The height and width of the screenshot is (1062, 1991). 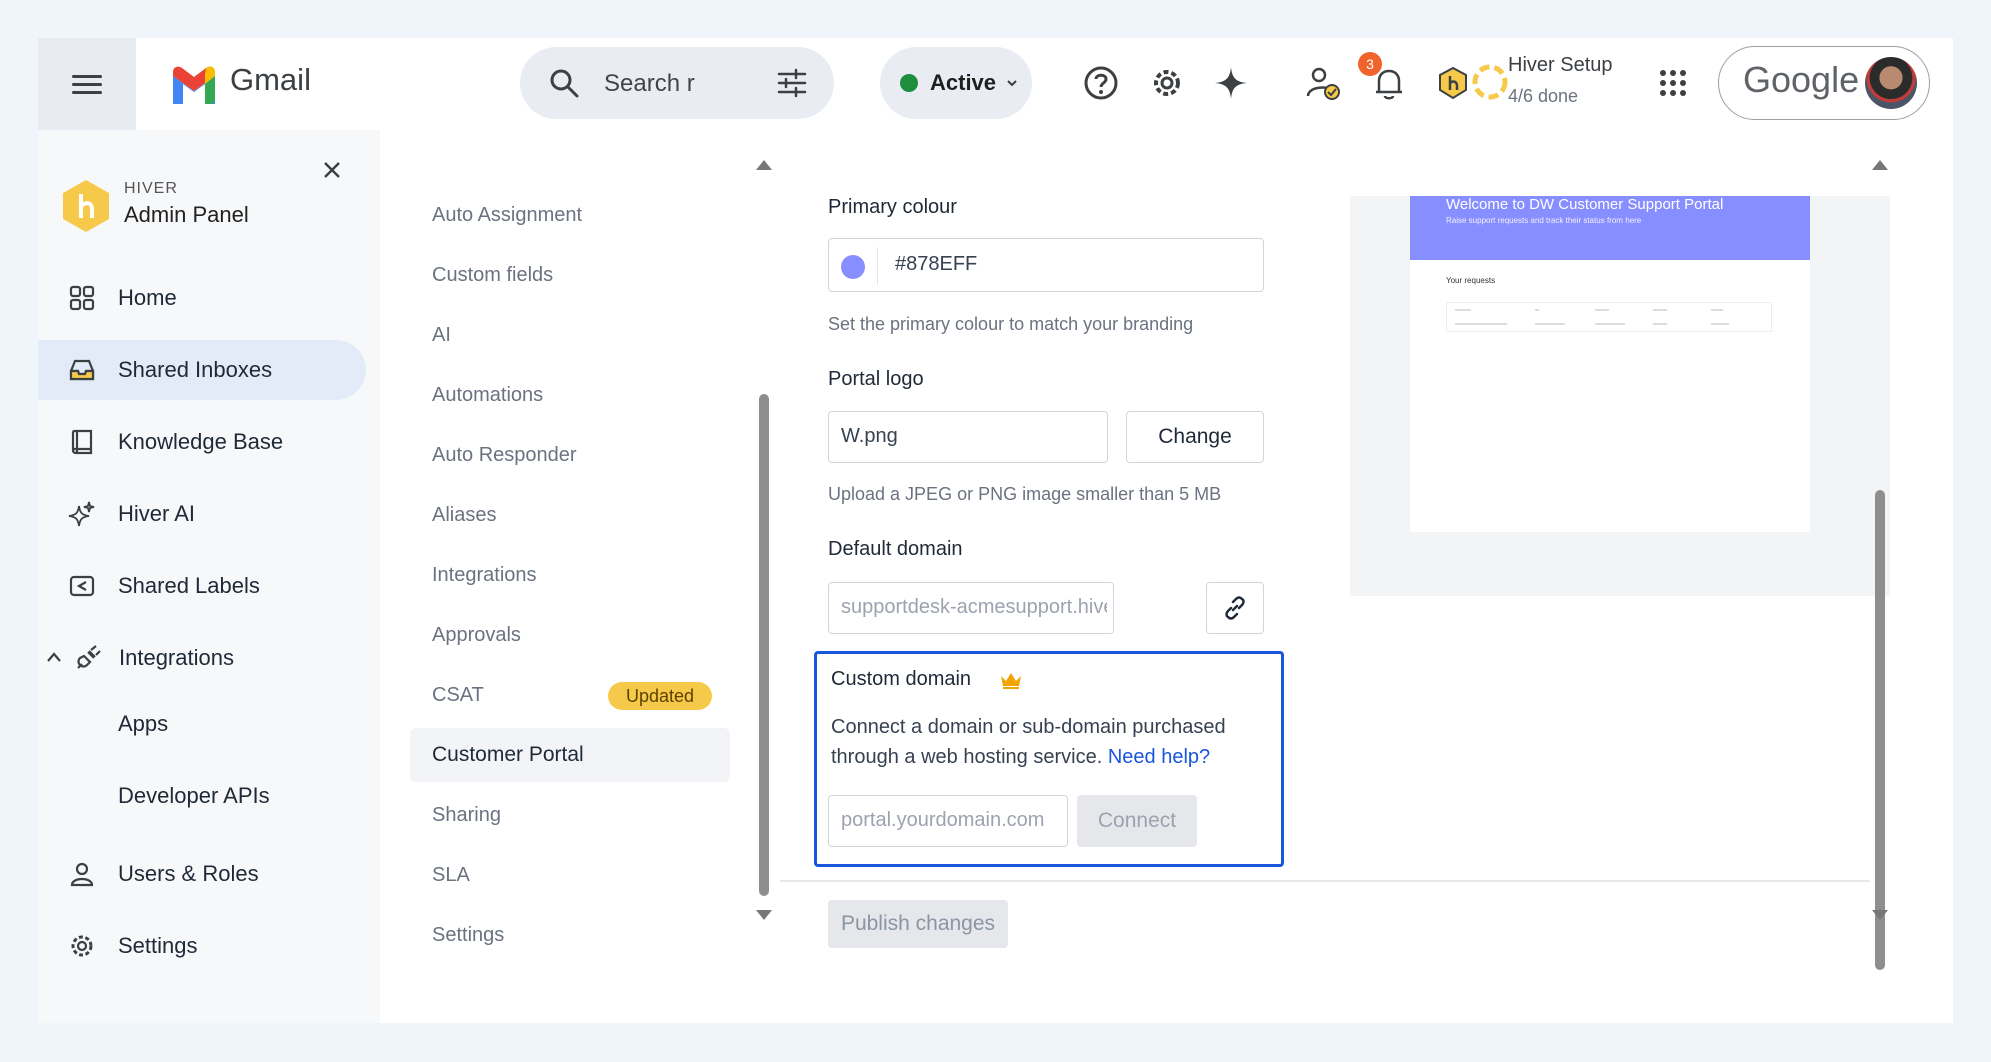 What do you see at coordinates (441, 335) in the screenshot?
I see `submenu-item-ai: AI` at bounding box center [441, 335].